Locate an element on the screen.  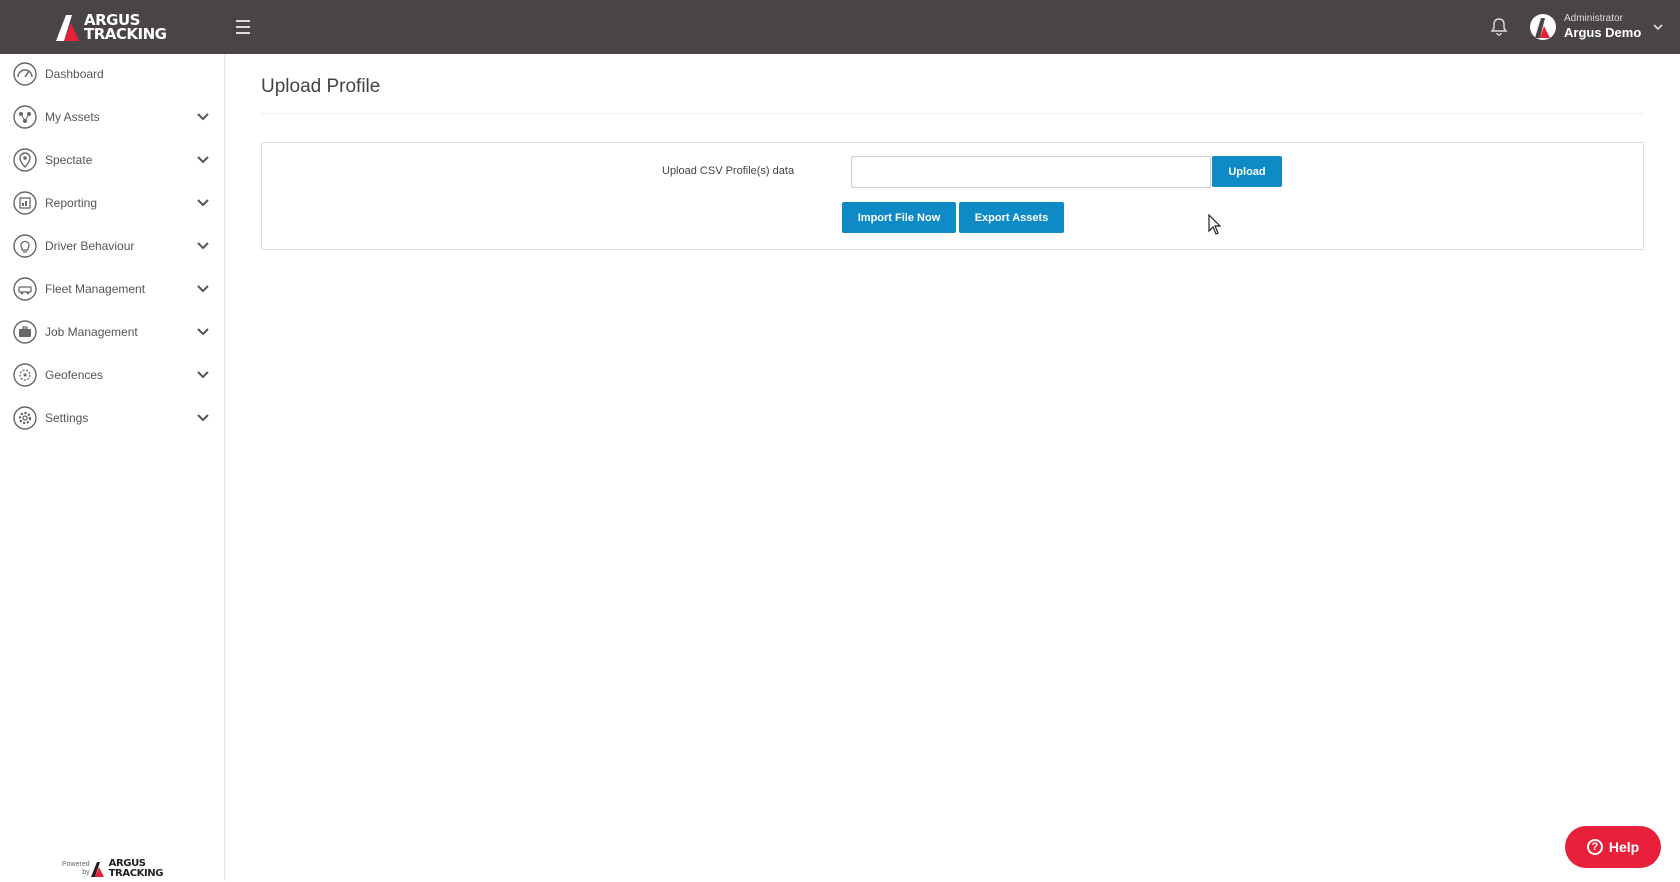
sidebar-item-label: Spectate is located at coordinates (69, 160).